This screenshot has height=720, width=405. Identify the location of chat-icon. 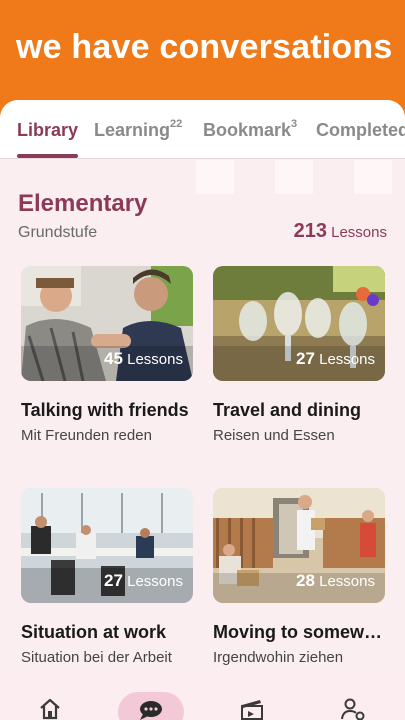
(151, 710).